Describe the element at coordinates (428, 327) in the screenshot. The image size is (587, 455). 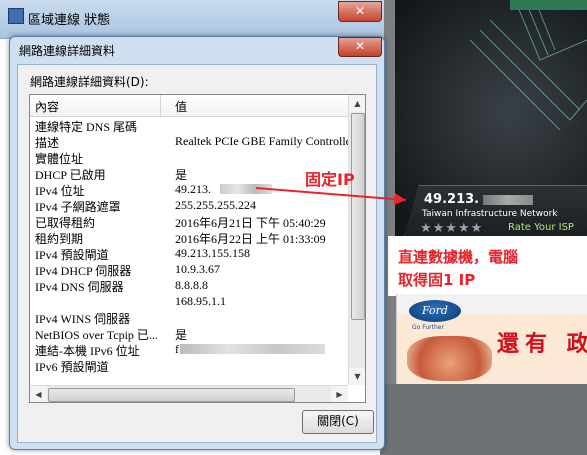
I see `ad-tagline: Go Further` at that location.